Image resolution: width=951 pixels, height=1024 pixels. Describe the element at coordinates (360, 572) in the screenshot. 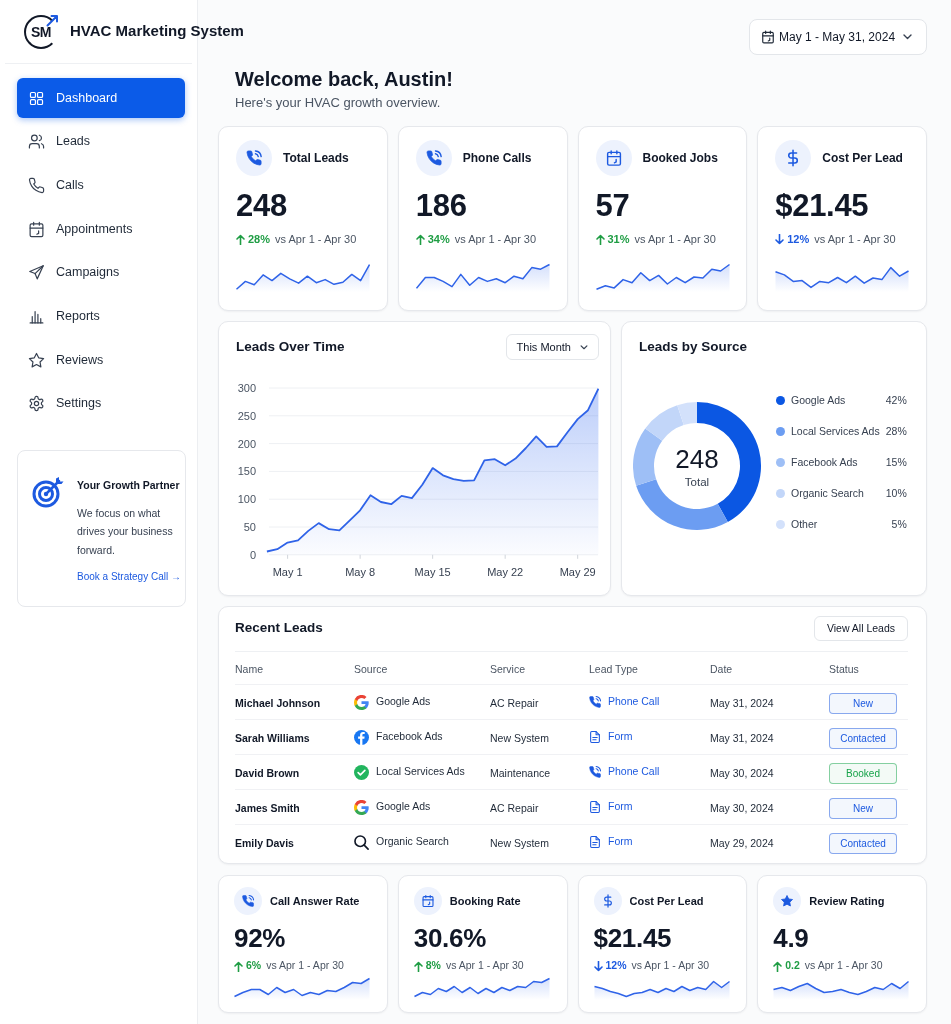

I see `x-axis-label: May 8` at that location.